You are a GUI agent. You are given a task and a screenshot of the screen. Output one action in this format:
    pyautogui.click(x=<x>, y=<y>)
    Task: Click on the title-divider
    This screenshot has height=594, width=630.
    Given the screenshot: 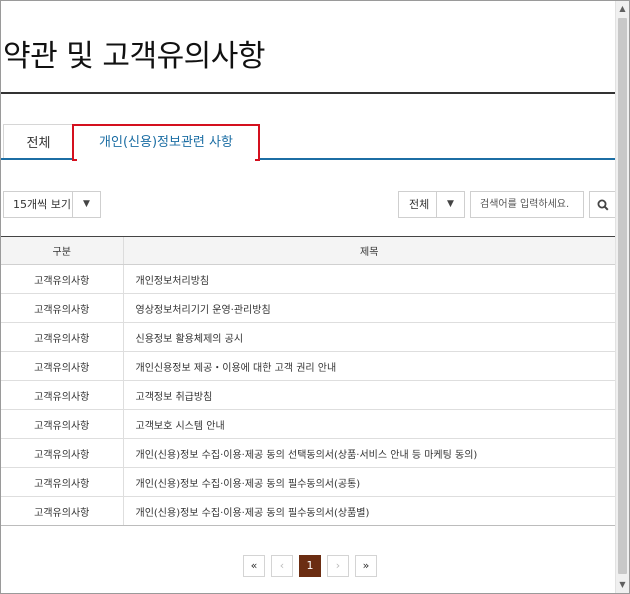 What is the action you would take?
    pyautogui.click(x=308, y=93)
    